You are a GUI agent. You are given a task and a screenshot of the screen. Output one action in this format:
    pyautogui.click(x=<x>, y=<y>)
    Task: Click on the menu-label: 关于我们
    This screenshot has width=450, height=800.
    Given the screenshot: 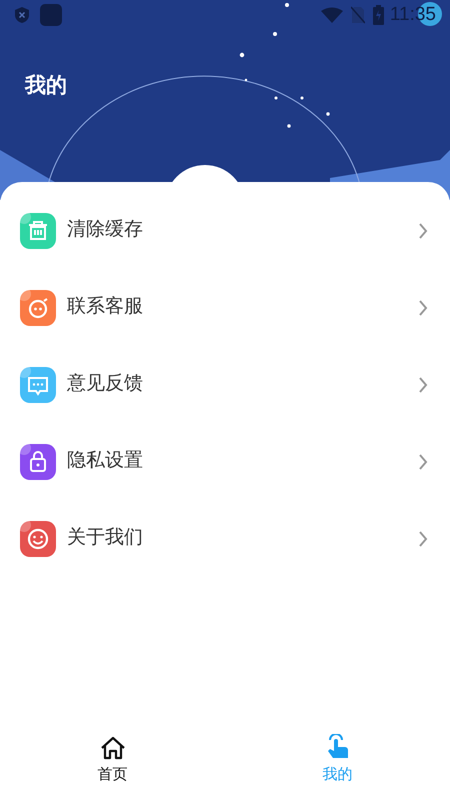 What is the action you would take?
    pyautogui.click(x=105, y=538)
    